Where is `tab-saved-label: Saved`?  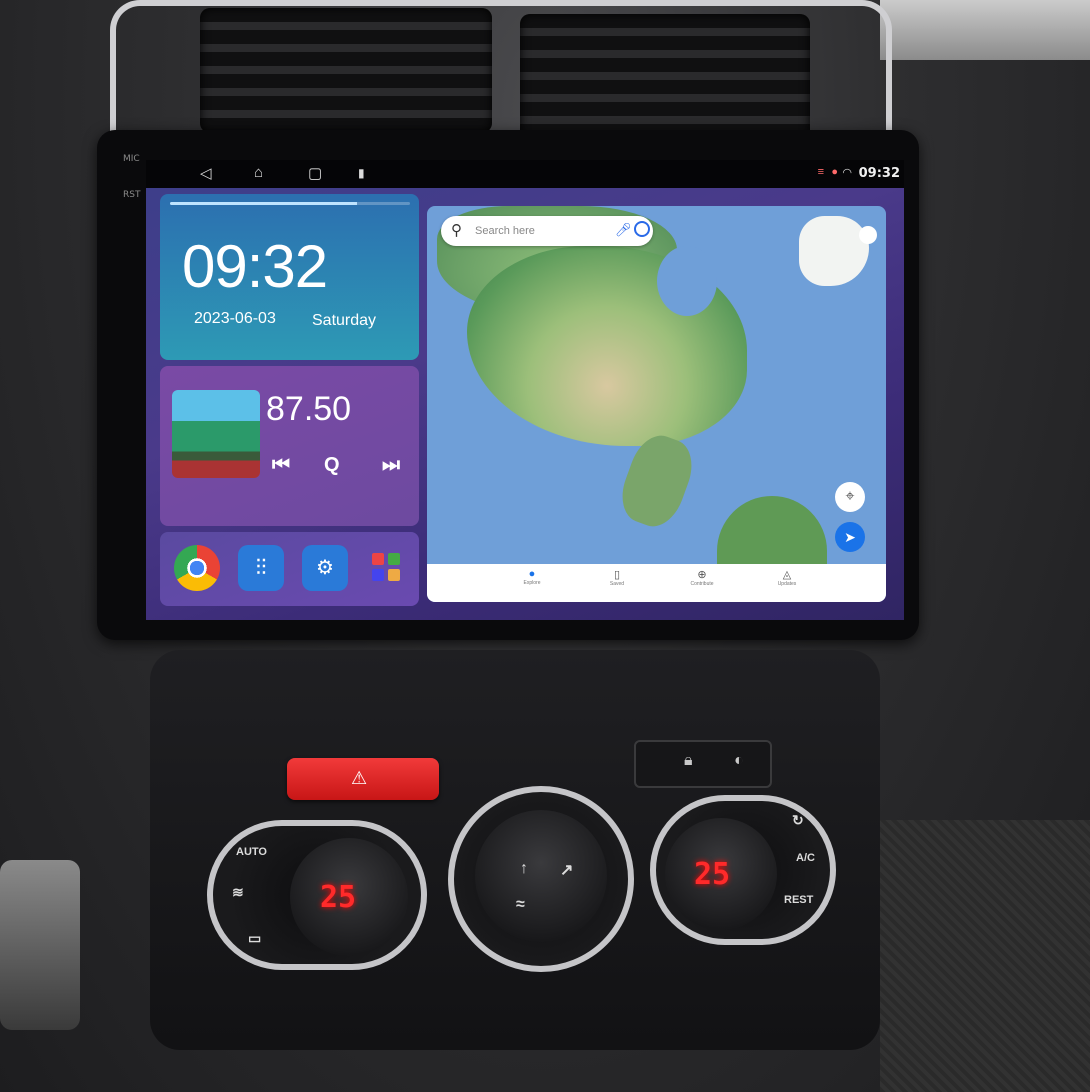 tab-saved-label: Saved is located at coordinates (617, 584).